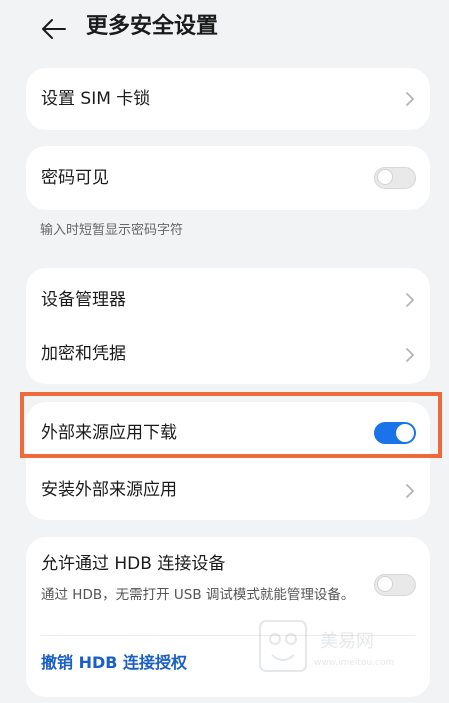  I want to click on sim-lock-label: 设置 SIM 卡锁, so click(96, 99).